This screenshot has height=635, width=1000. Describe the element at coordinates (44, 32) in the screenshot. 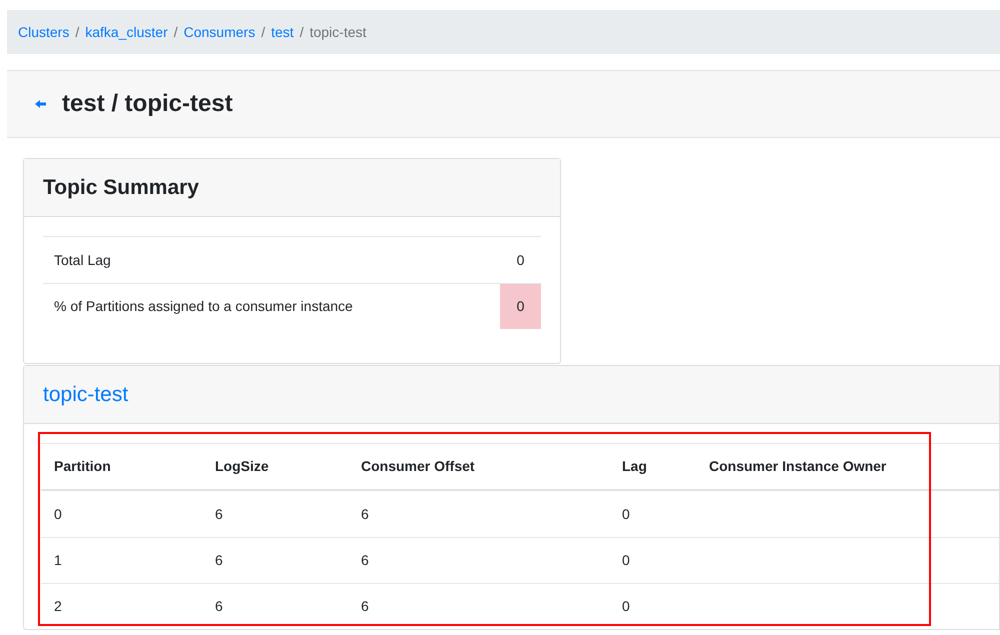

I see `breadcrumb-link: Clusters` at that location.